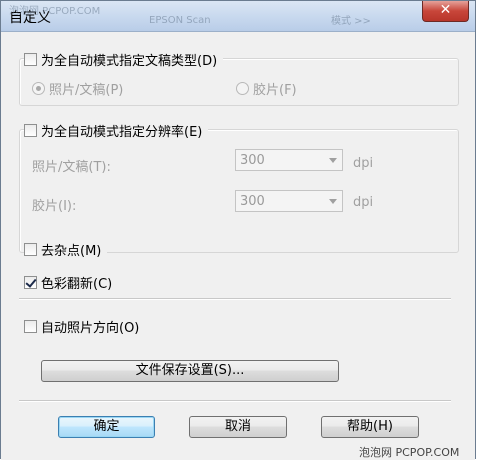 This screenshot has width=478, height=461. I want to click on photo-resolution-label: 照片/文稿(T):, so click(71, 167).